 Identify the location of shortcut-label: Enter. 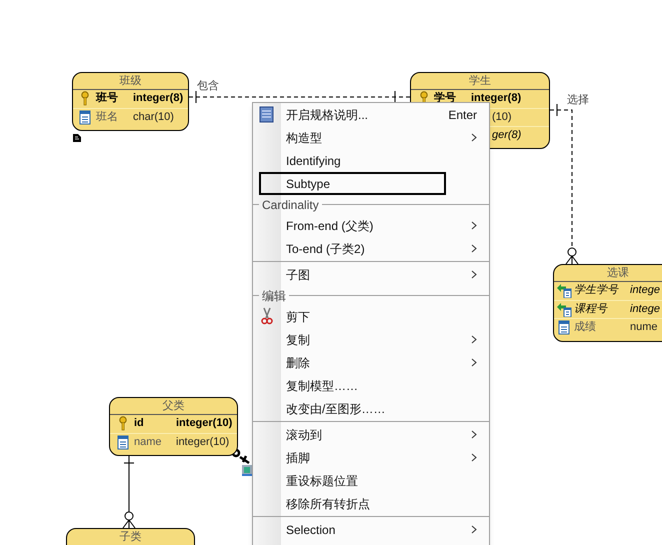
(462, 115).